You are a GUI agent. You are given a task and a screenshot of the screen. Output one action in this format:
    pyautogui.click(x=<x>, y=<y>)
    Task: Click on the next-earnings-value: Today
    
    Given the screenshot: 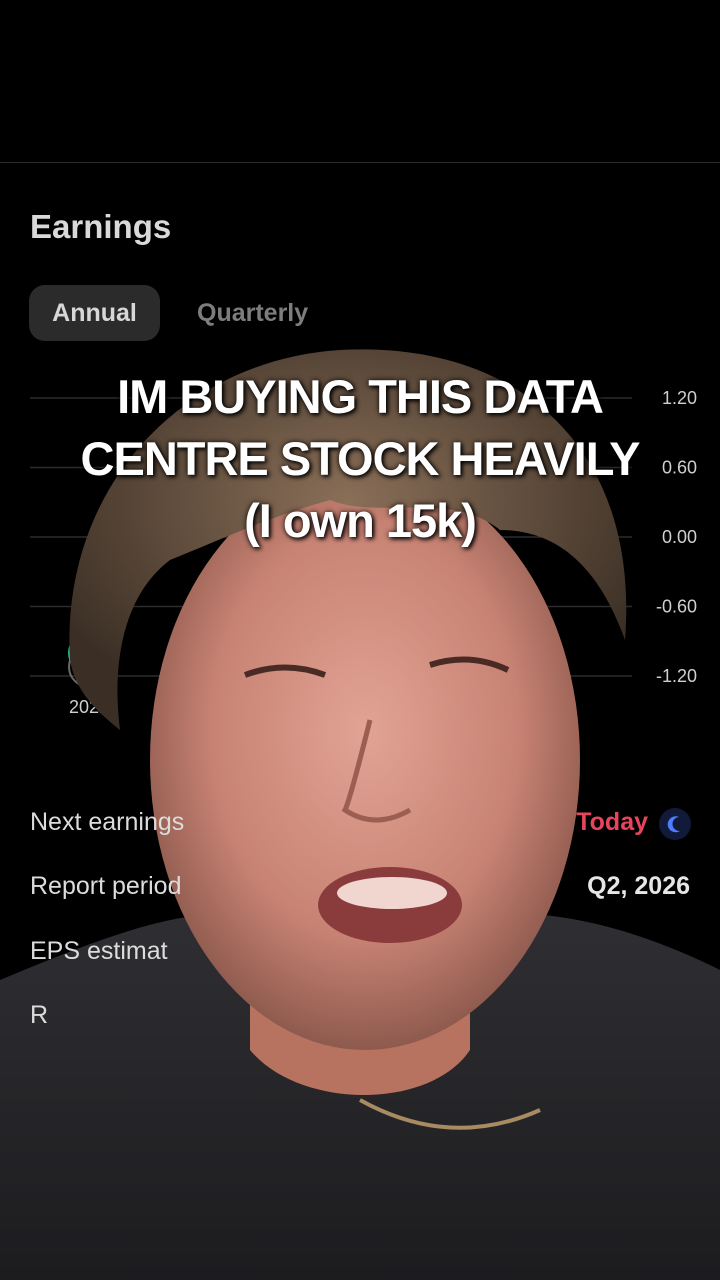 What is the action you would take?
    pyautogui.click(x=612, y=822)
    